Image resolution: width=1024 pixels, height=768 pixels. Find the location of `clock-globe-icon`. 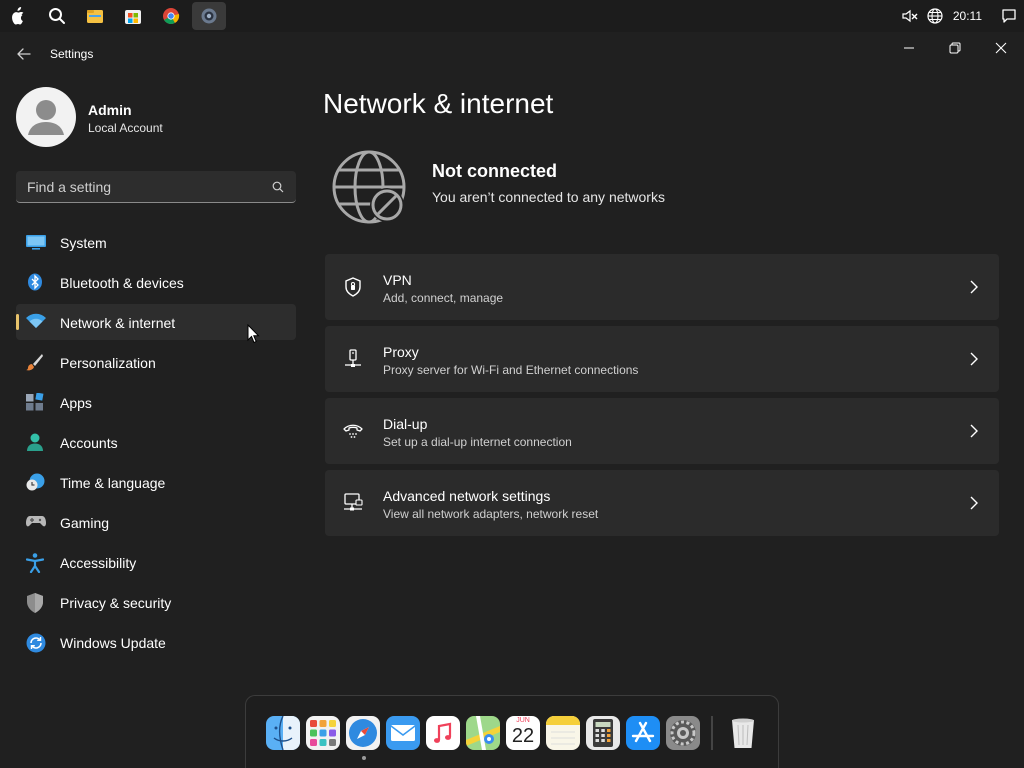

clock-globe-icon is located at coordinates (35, 482).